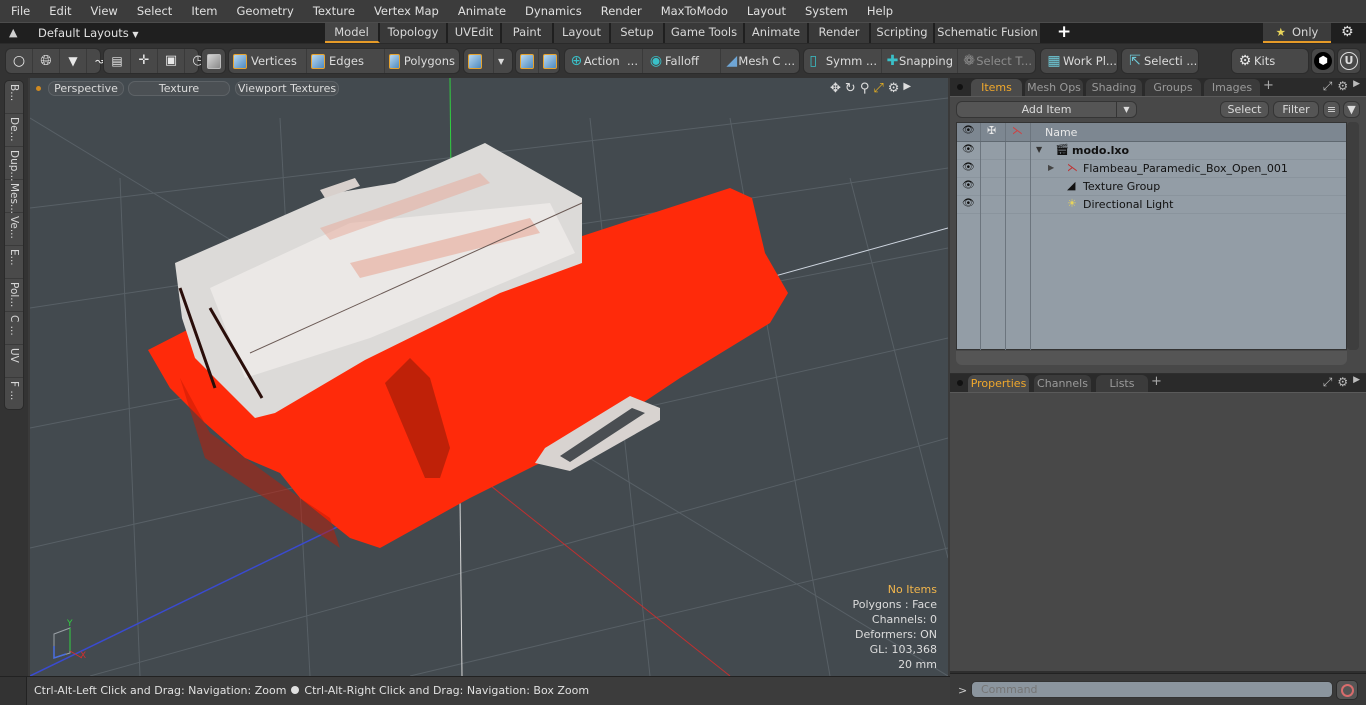 The width and height of the screenshot is (1366, 705). Describe the element at coordinates (1232, 87) in the screenshot. I see `tab-images: Images` at that location.